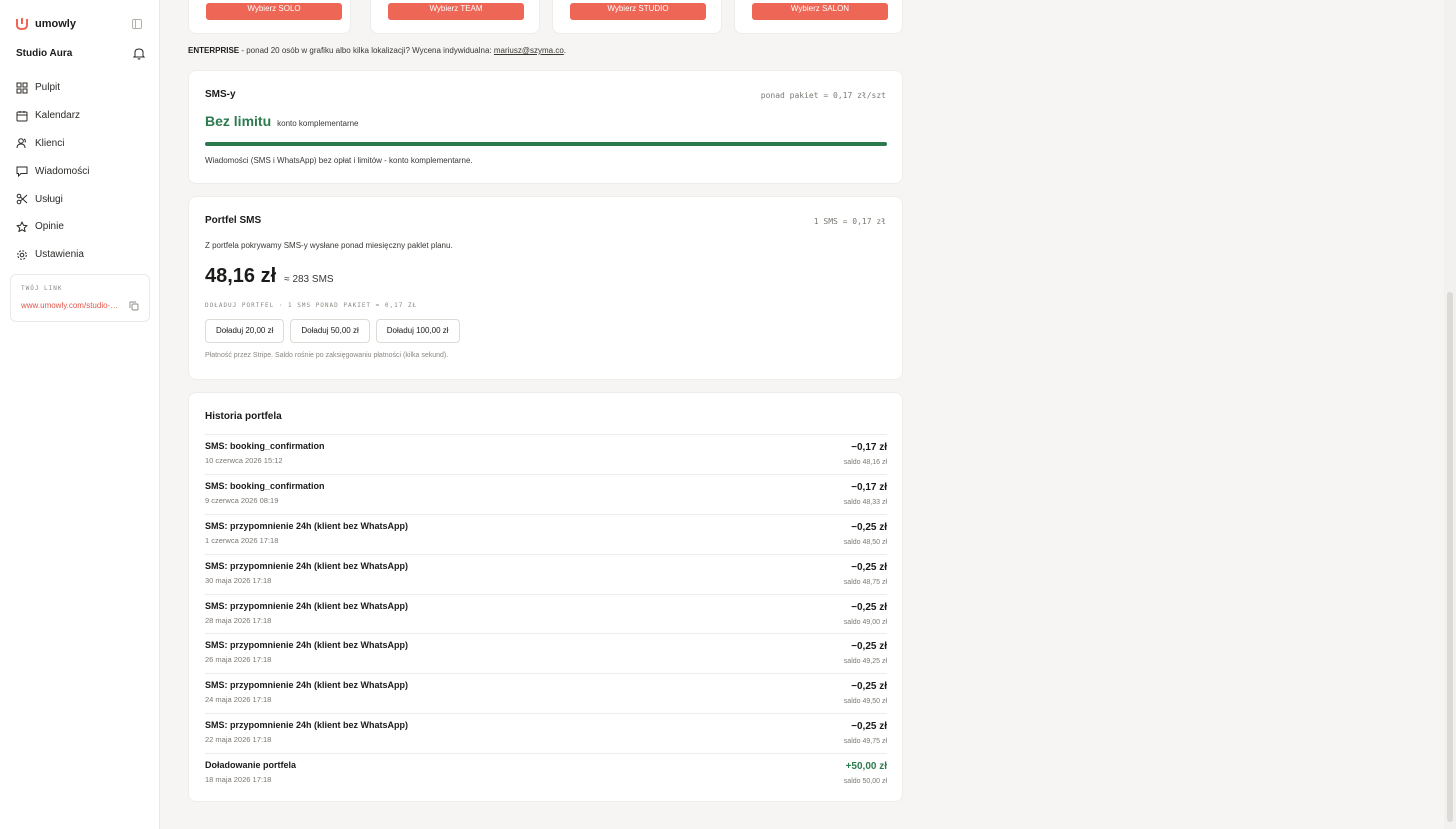 This screenshot has width=1456, height=829. Describe the element at coordinates (823, 95) in the screenshot. I see `sms-price-note: ponad pakiet = 0,17 zł/szt` at that location.